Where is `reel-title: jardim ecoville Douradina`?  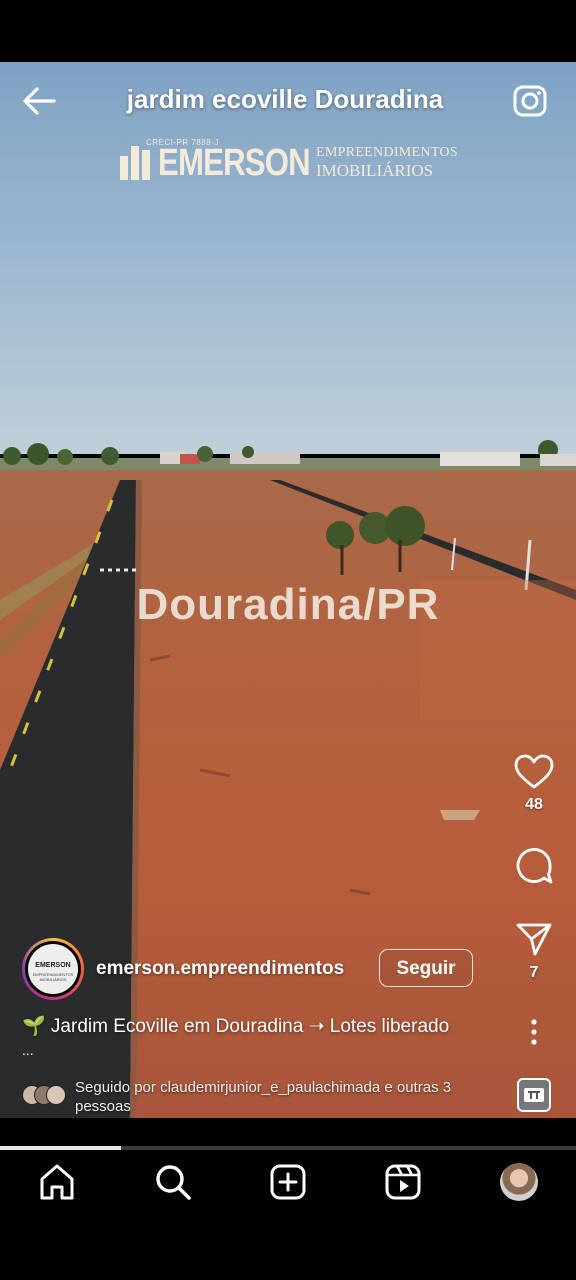
reel-title: jardim ecoville Douradina is located at coordinates (285, 99).